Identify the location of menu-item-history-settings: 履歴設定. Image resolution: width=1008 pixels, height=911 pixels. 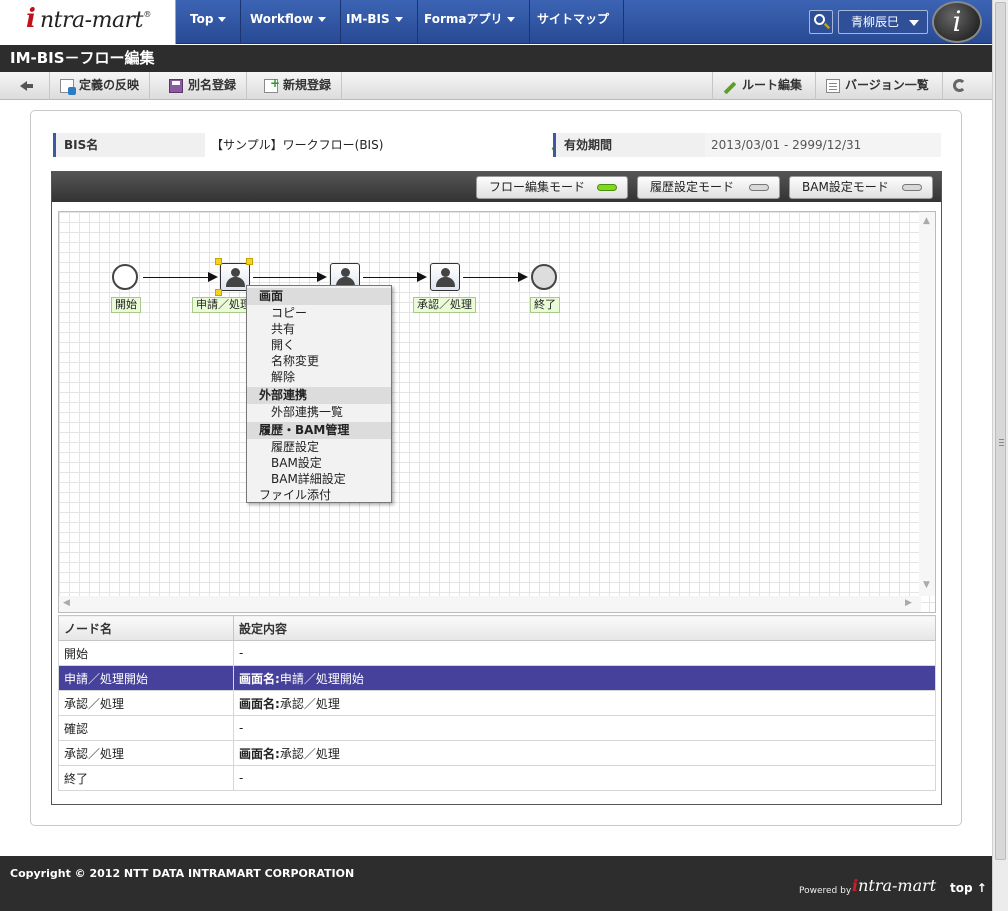
(319, 447).